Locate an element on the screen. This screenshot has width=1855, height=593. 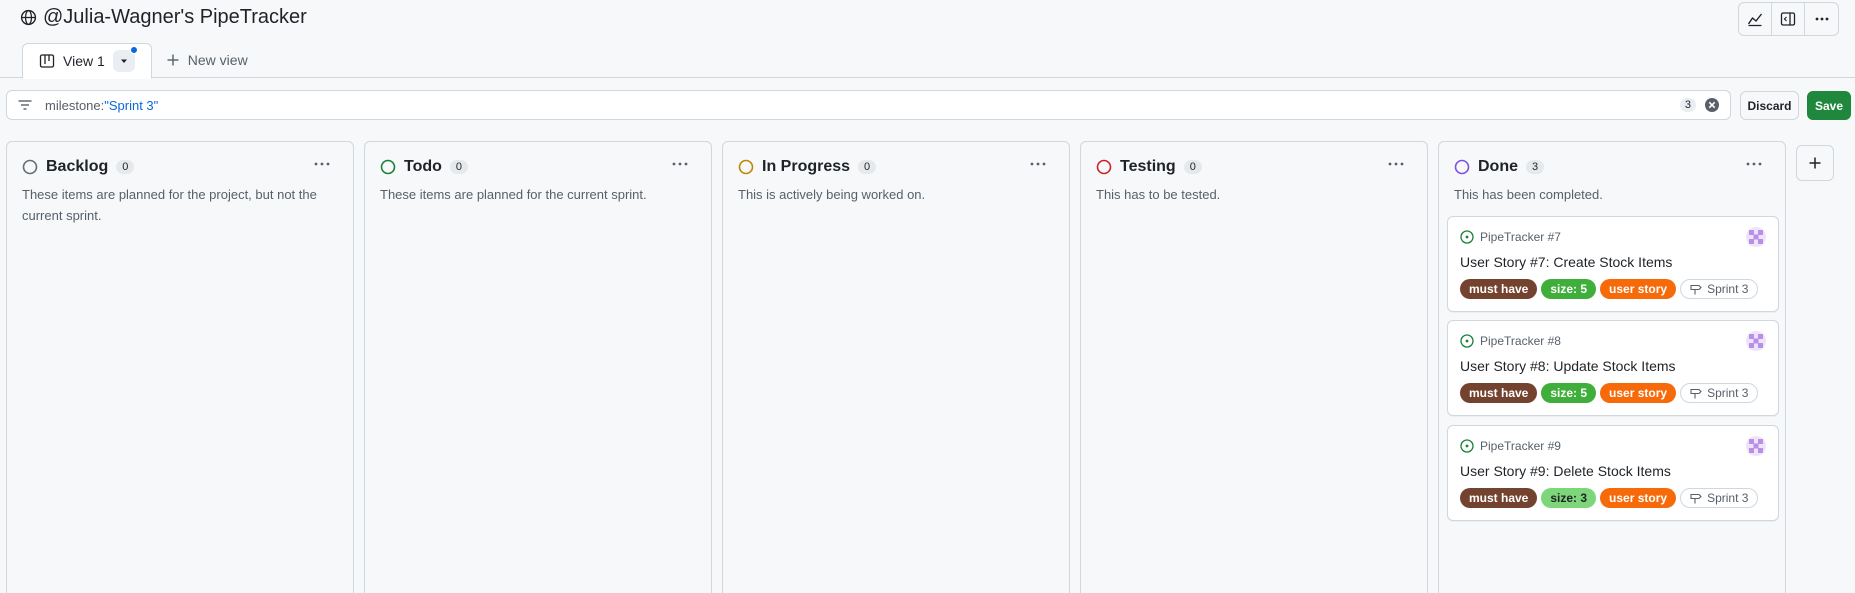
side-panel-button is located at coordinates (1788, 19).